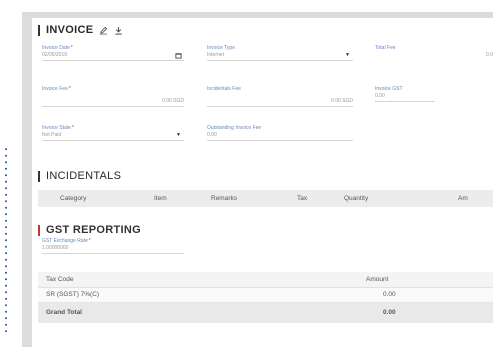 The width and height of the screenshot is (493, 347). I want to click on invoice-date-value: 02/05/2019, so click(54, 55).